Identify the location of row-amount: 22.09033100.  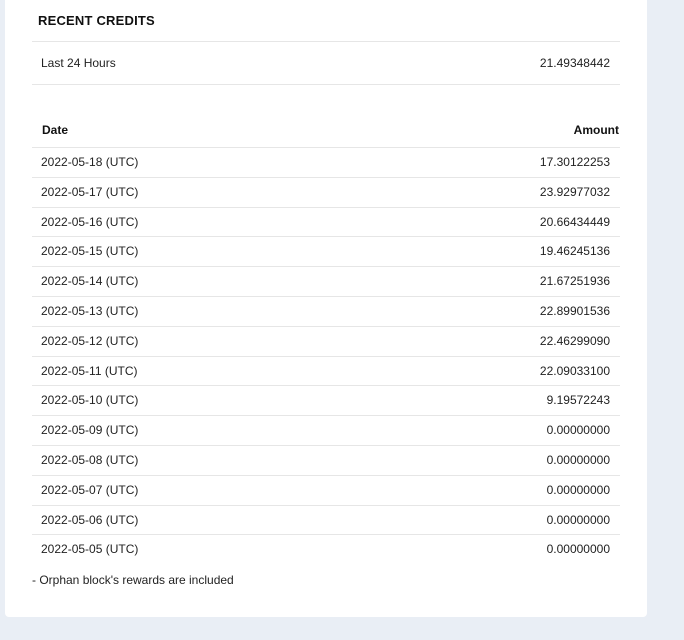
(574, 370).